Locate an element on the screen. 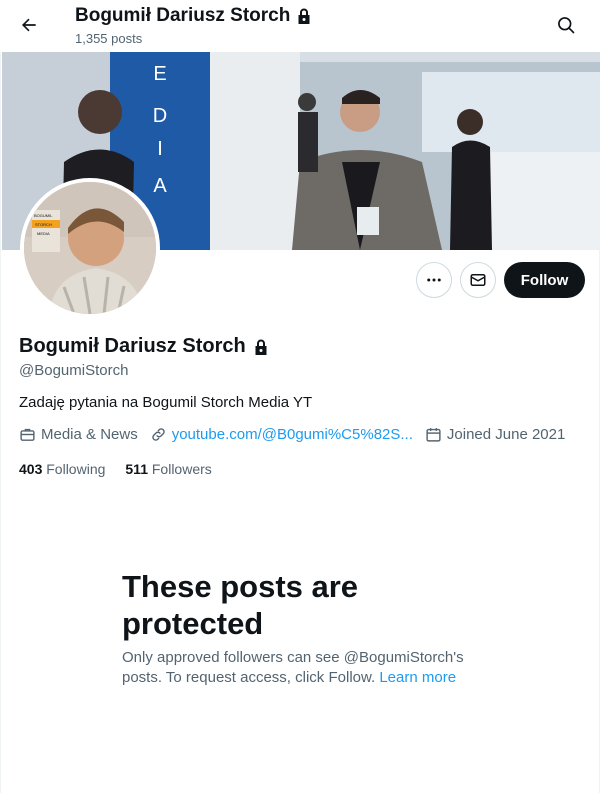  calendar-icon is located at coordinates (433, 435).